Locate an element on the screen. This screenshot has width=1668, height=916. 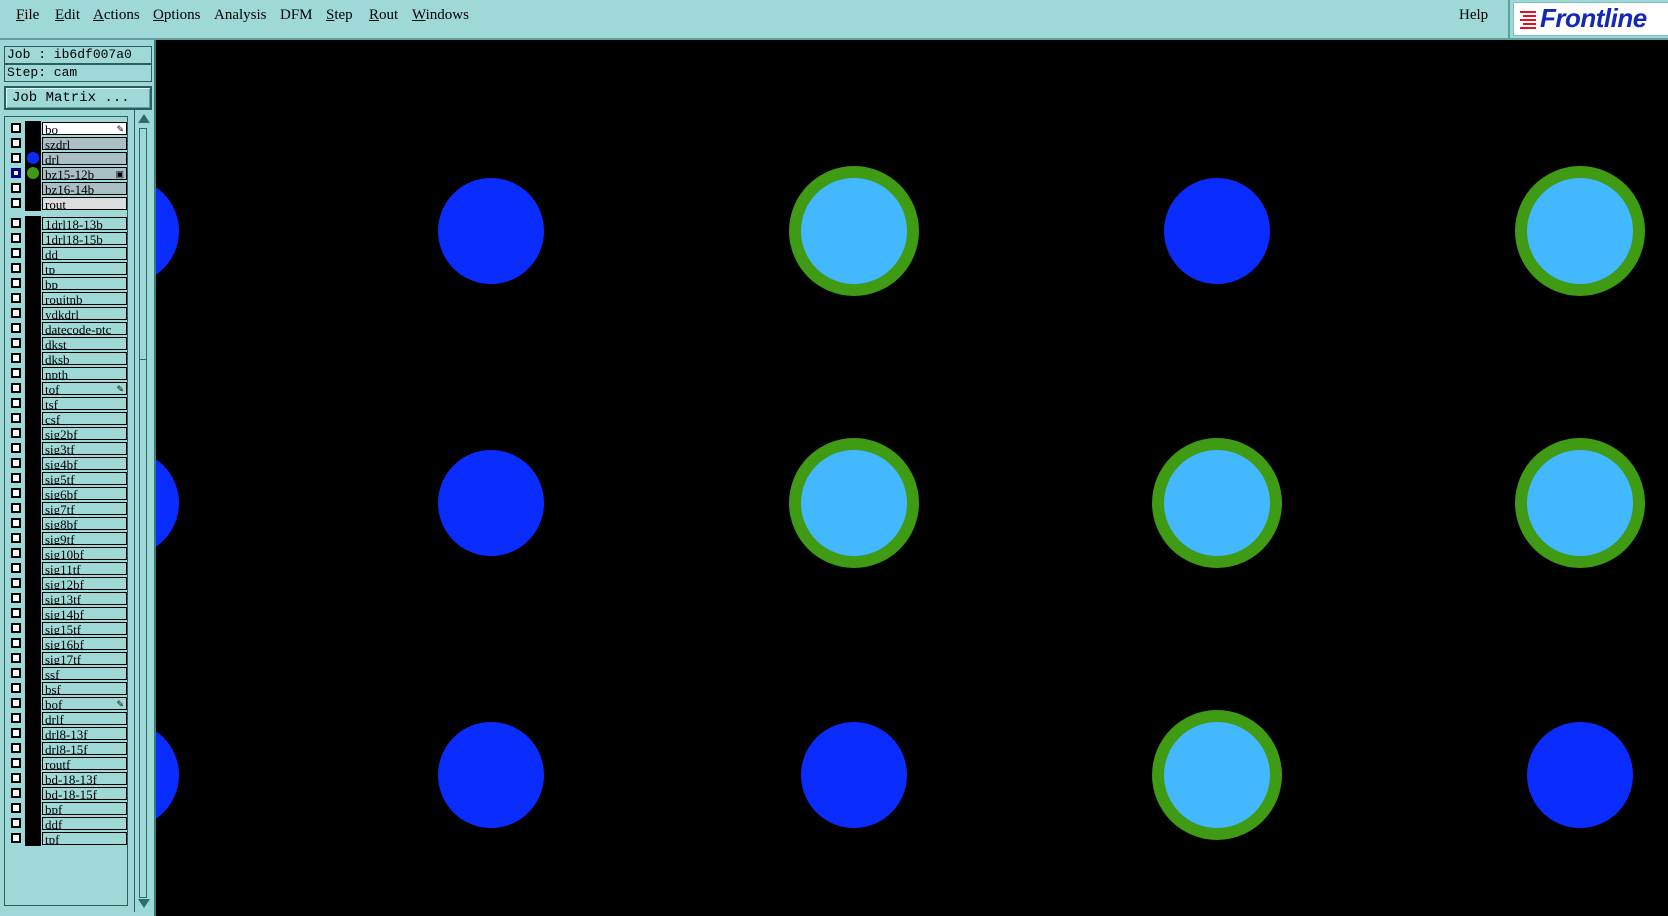
layer-name: sig8bf is located at coordinates (84, 523).